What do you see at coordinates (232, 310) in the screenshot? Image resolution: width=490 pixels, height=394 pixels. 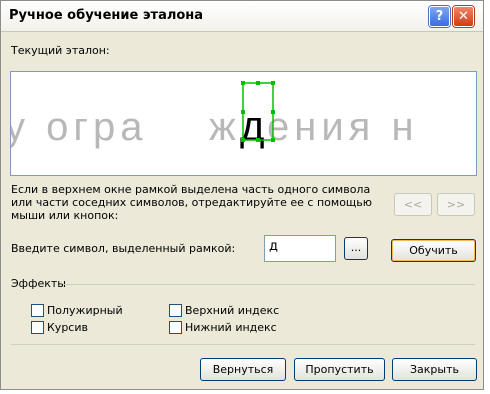 I see `superscript-checkbox-label: Верхний индекс` at bounding box center [232, 310].